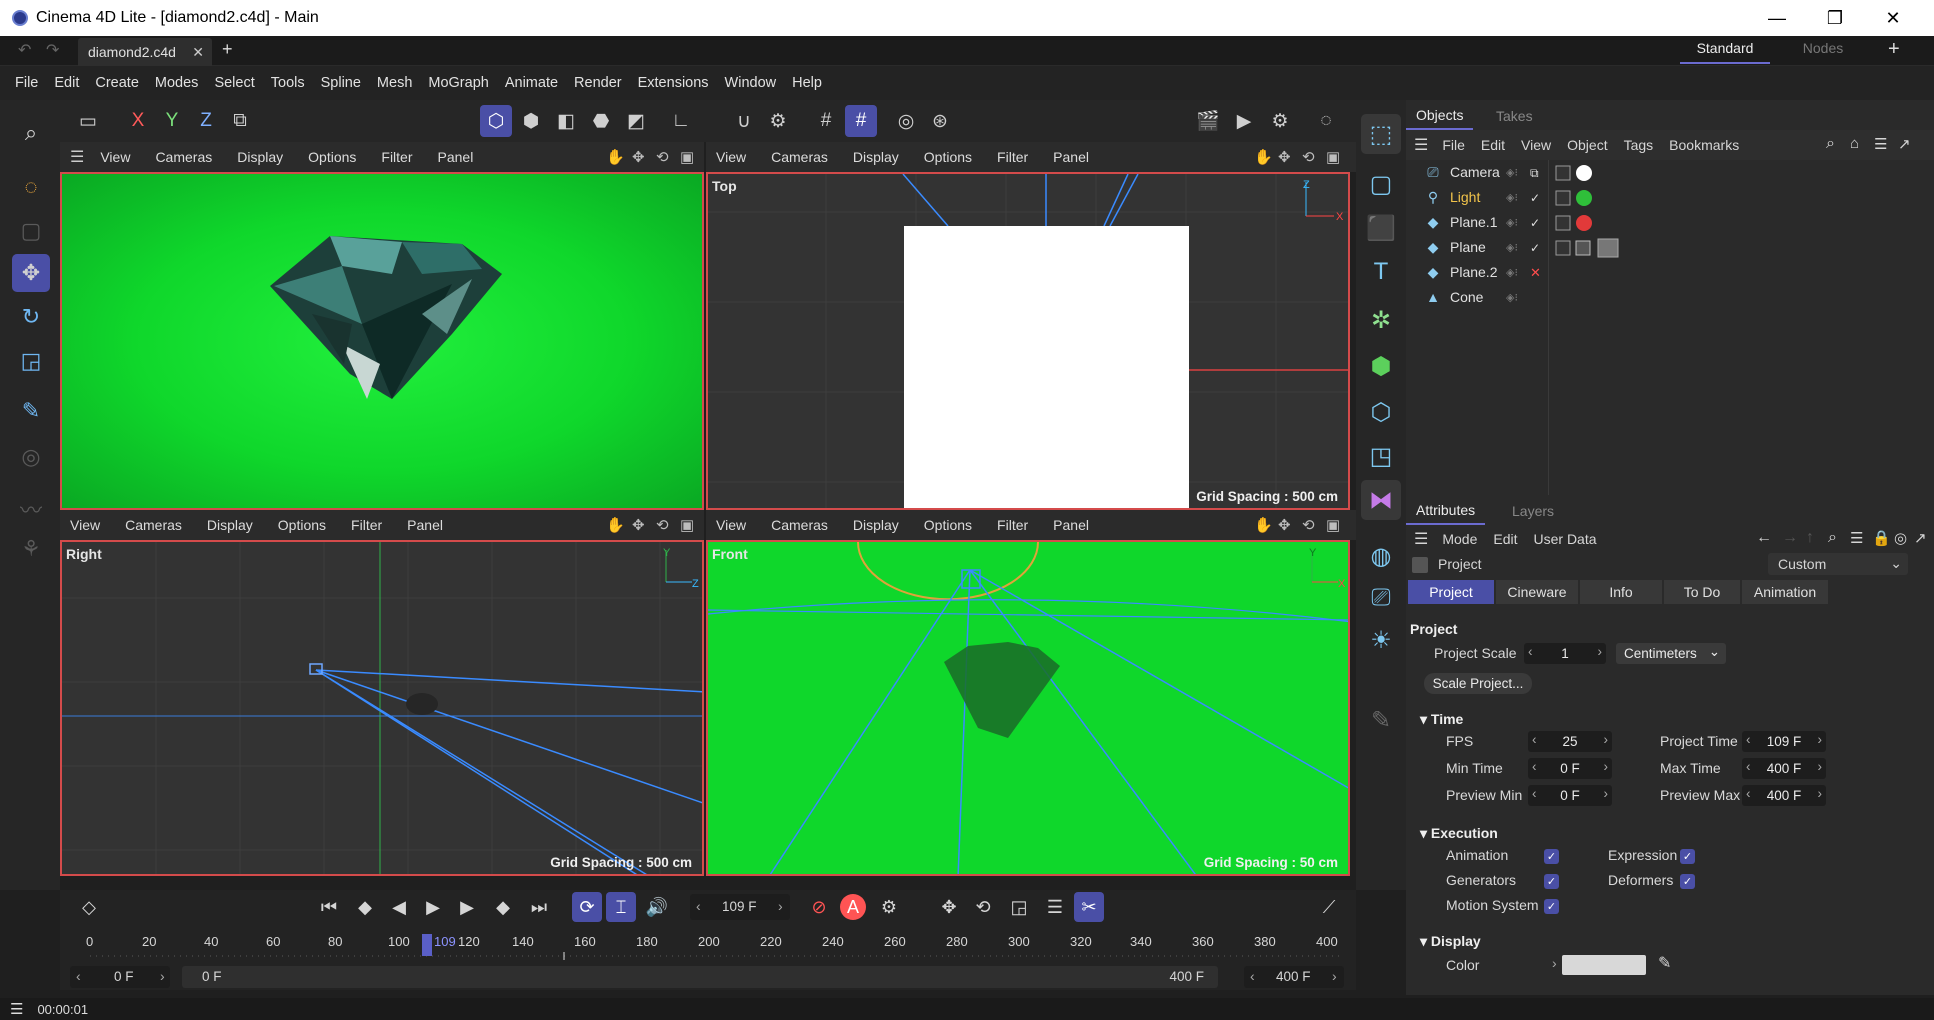  Describe the element at coordinates (467, 907) in the screenshot. I see `next-frame-icon: ▶` at that location.